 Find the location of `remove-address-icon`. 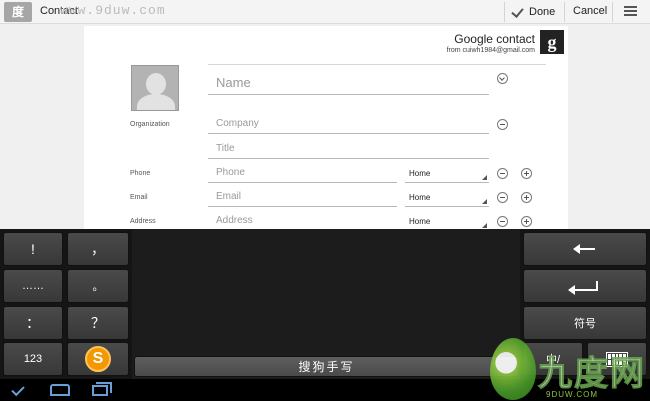

remove-address-icon is located at coordinates (502, 221).